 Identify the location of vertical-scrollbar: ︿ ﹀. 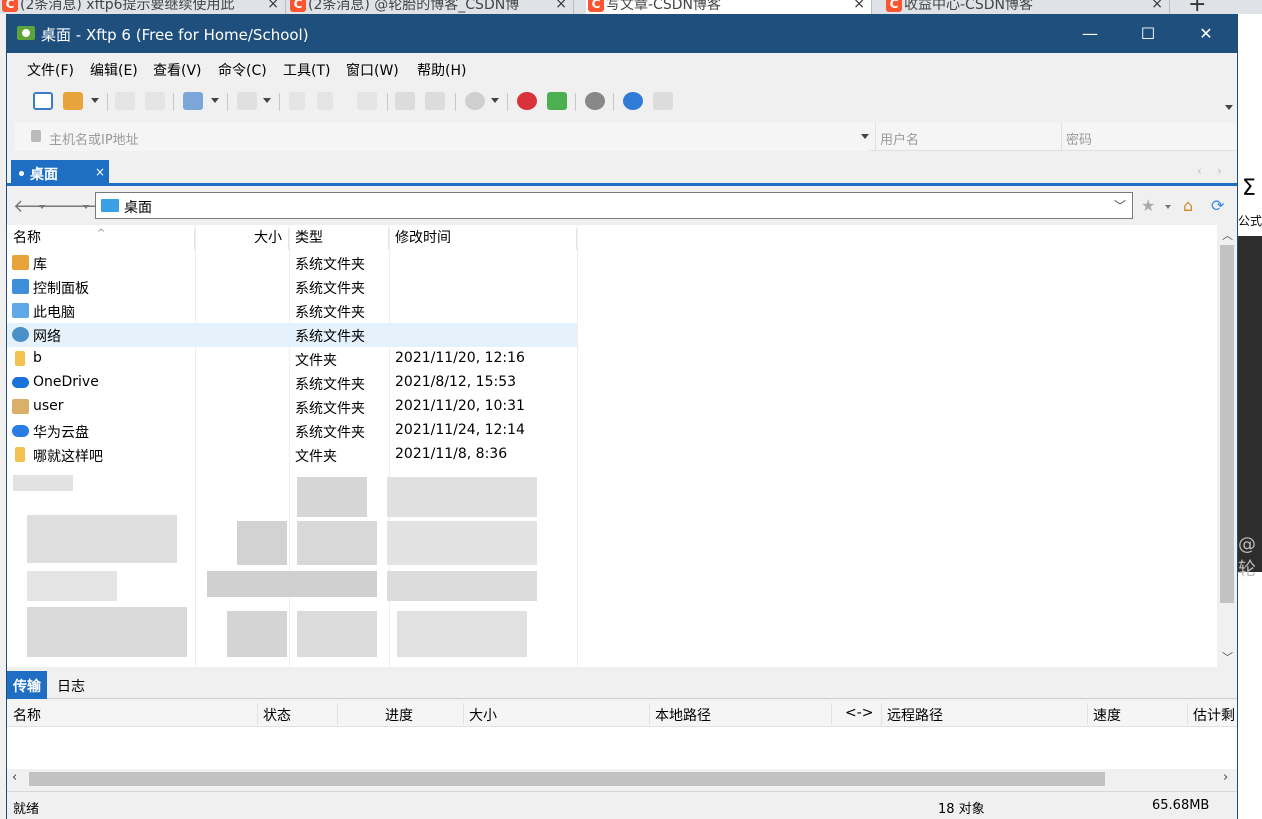
(1227, 446).